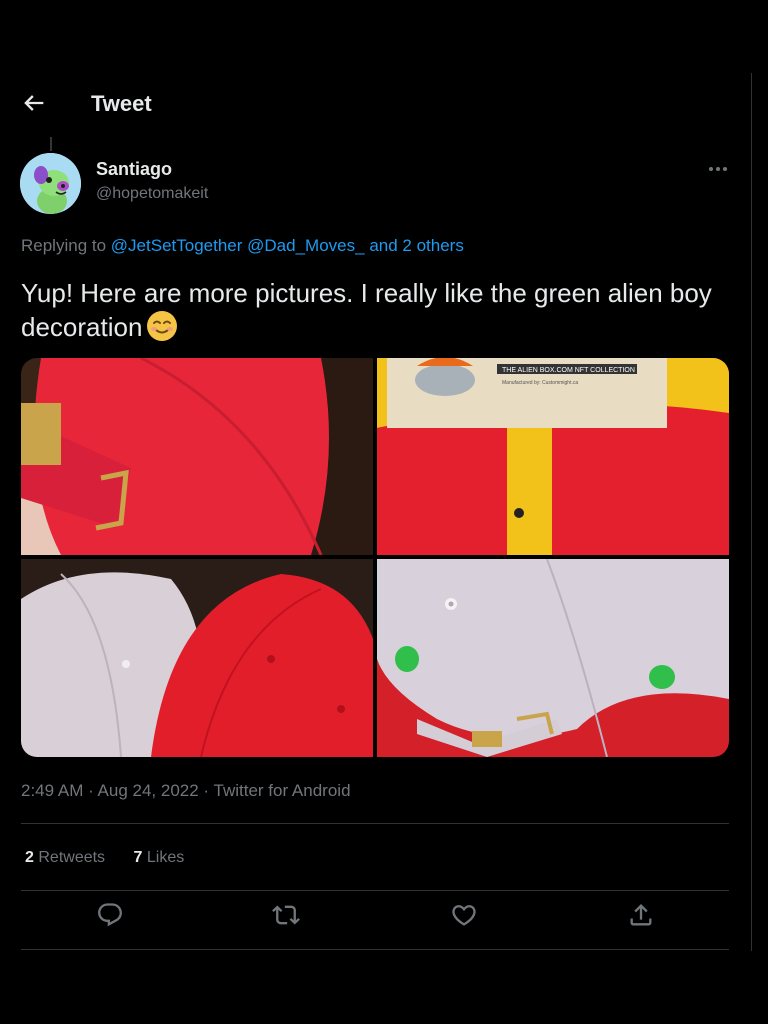 Image resolution: width=768 pixels, height=1024 pixels. What do you see at coordinates (177, 245) in the screenshot?
I see `mention-link: @JetSetTogether` at bounding box center [177, 245].